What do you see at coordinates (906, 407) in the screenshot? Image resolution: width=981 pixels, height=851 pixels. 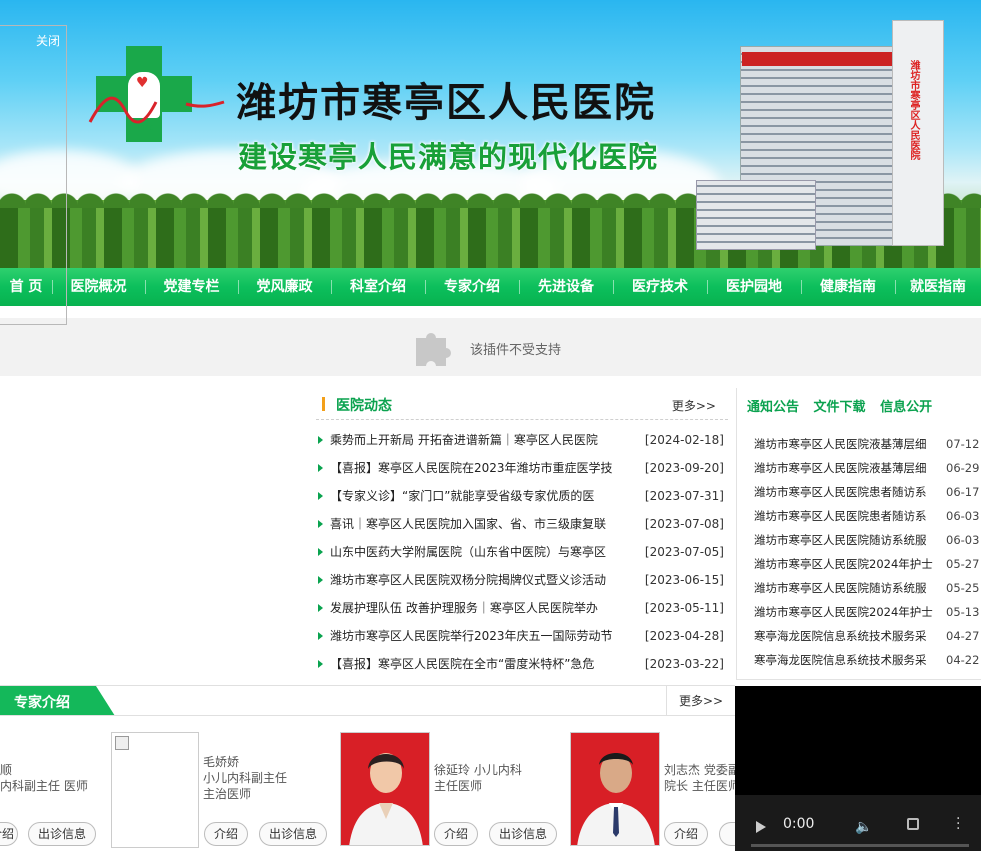 I see `tab-disclosure: 信息公开` at bounding box center [906, 407].